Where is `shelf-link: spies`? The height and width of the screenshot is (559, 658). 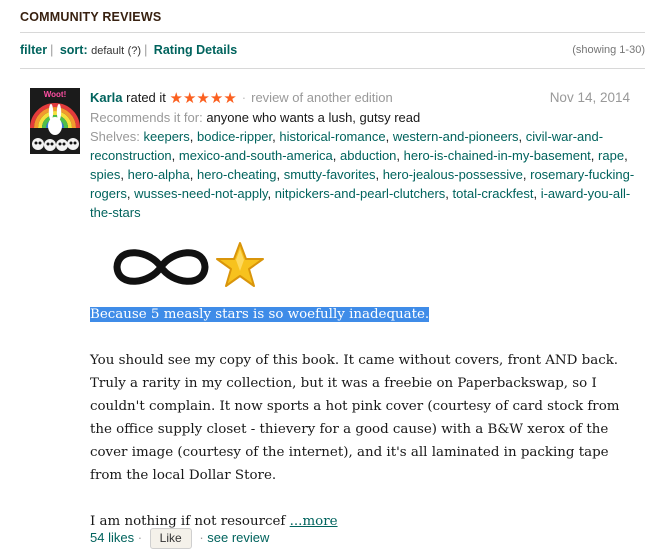
shelf-link: spies is located at coordinates (105, 174).